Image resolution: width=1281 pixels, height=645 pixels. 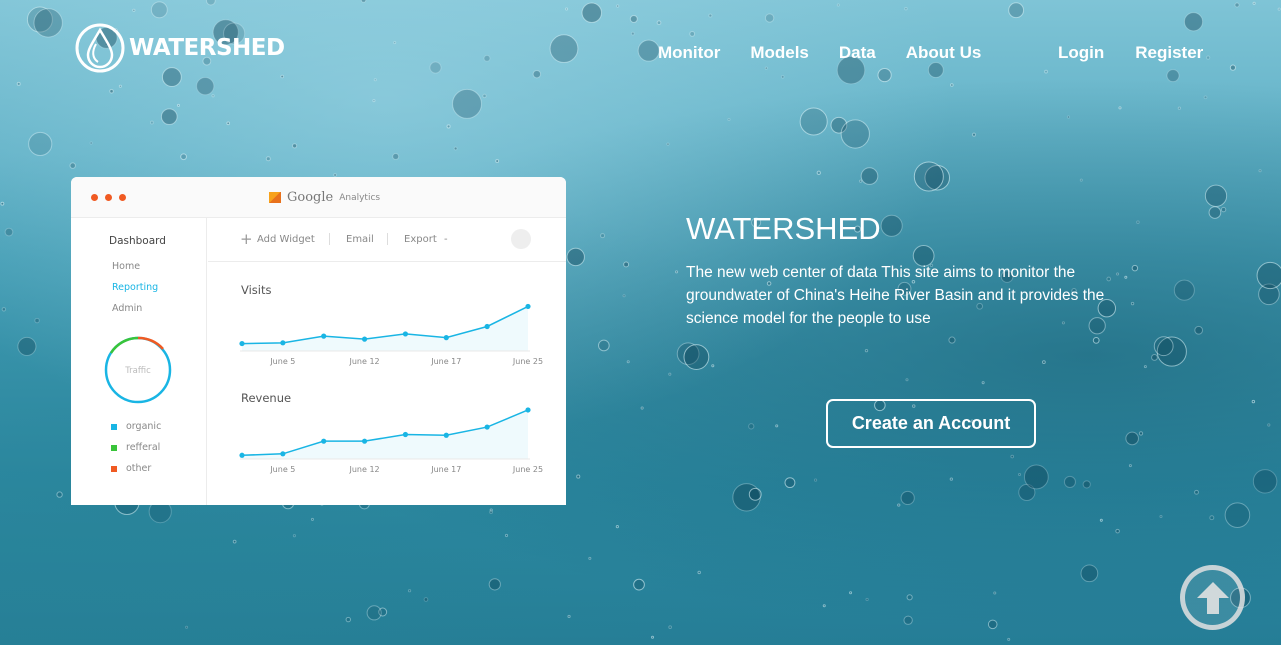 I want to click on register-link: Register, so click(x=1169, y=53).